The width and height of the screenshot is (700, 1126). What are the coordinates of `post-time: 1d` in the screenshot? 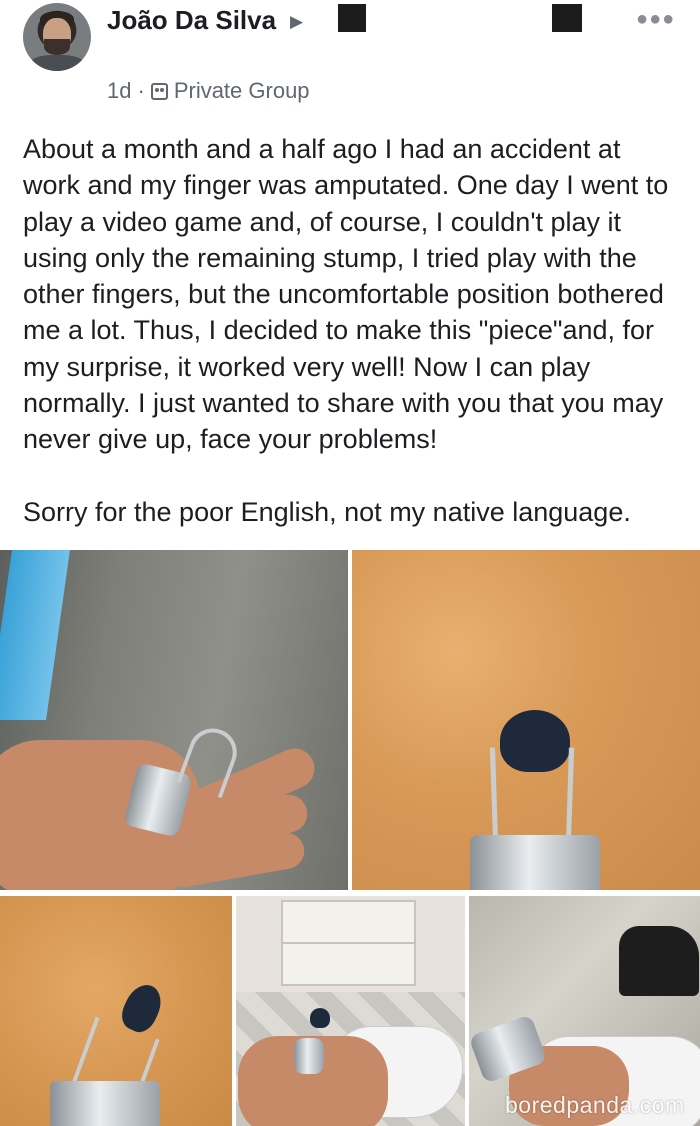 It's located at (119, 91).